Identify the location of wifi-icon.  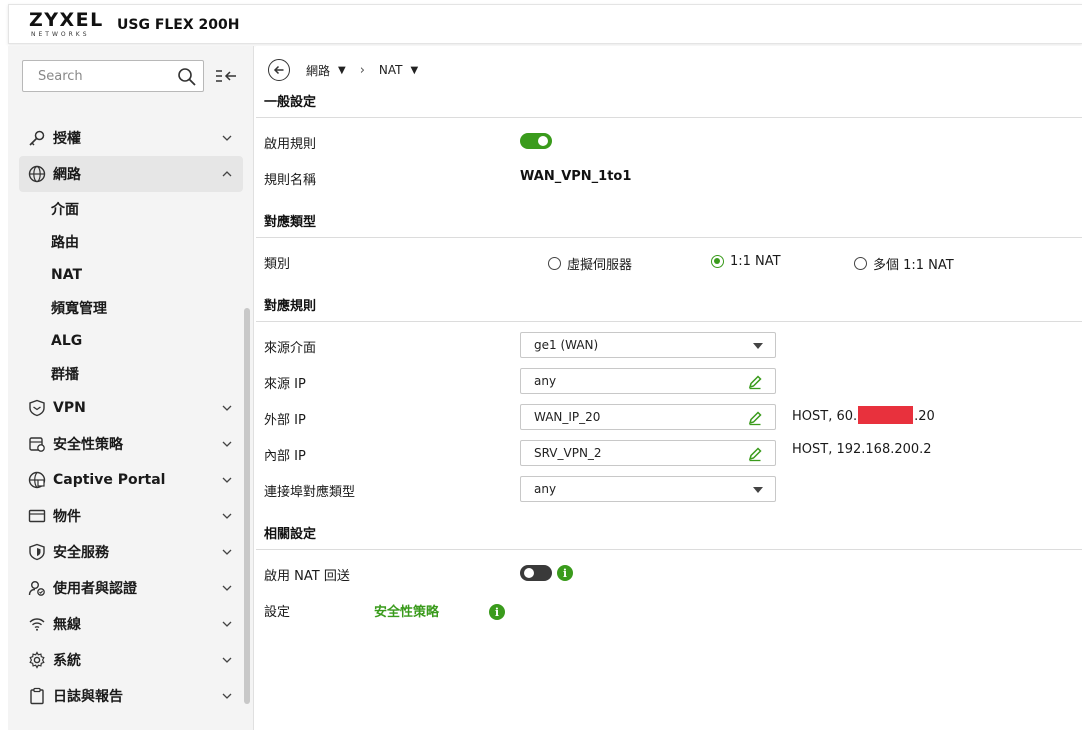
(37, 624).